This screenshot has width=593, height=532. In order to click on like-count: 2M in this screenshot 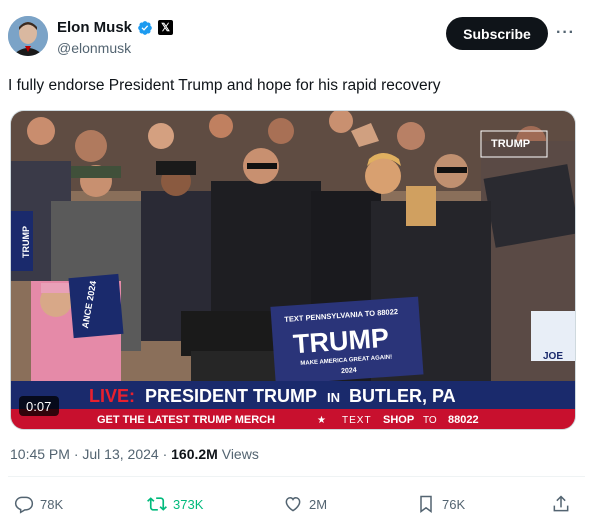, I will do `click(318, 504)`.